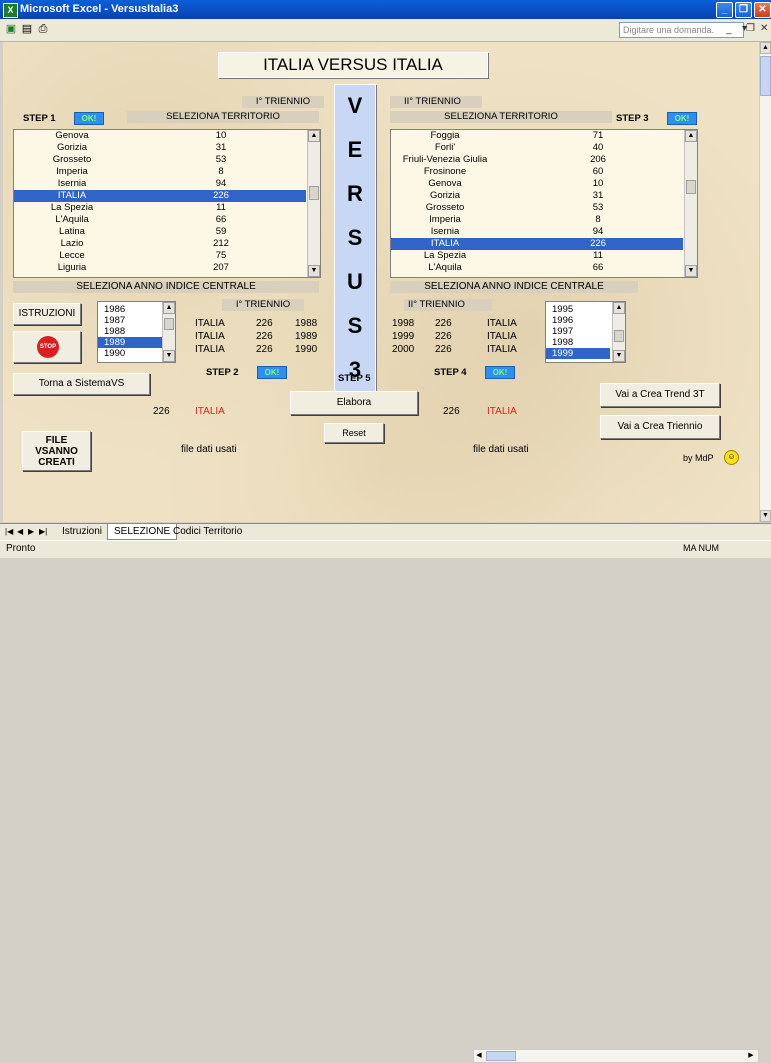 The height and width of the screenshot is (1063, 771). What do you see at coordinates (207, 531) in the screenshot?
I see `tab-codici-territorio: Codici Territorio` at bounding box center [207, 531].